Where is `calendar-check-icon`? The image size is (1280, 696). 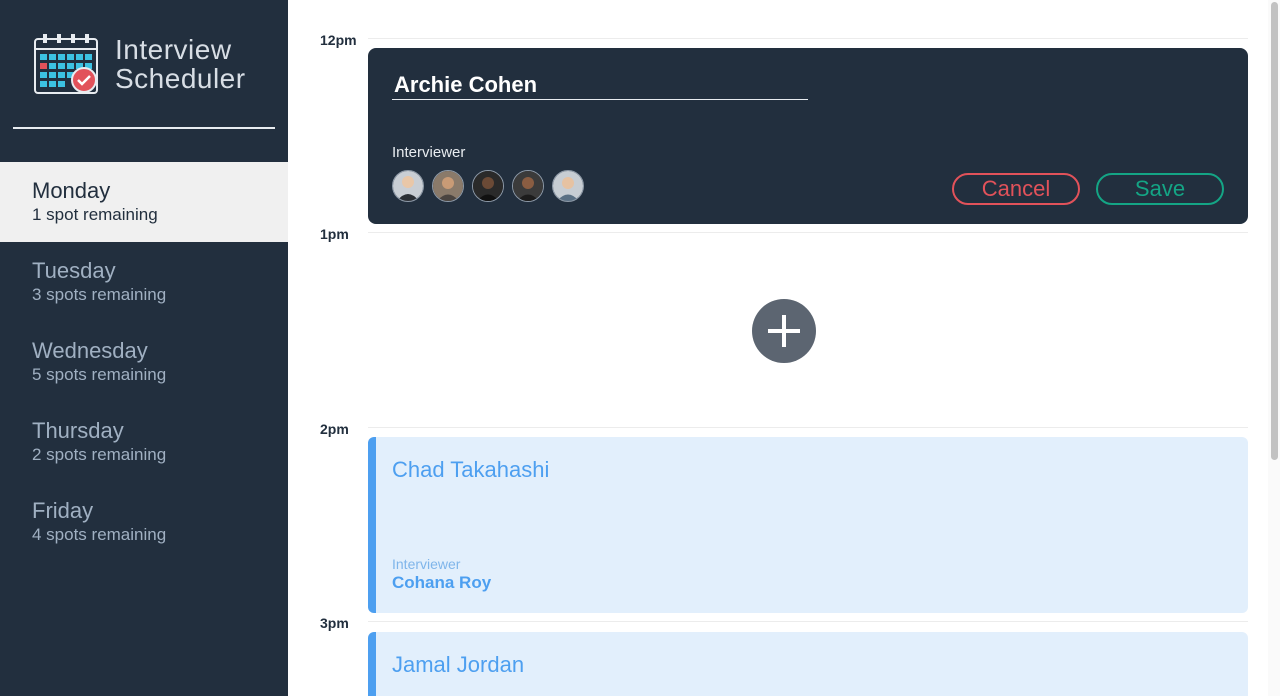 calendar-check-icon is located at coordinates (66, 64).